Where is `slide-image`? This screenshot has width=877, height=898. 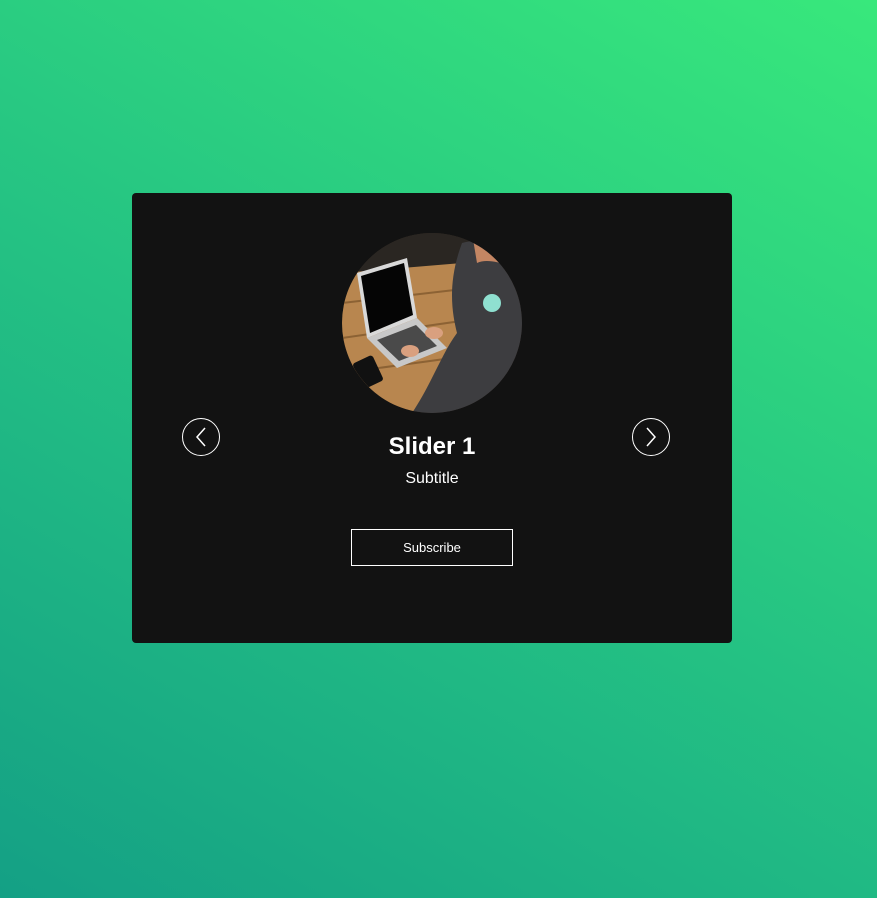
slide-image is located at coordinates (432, 323).